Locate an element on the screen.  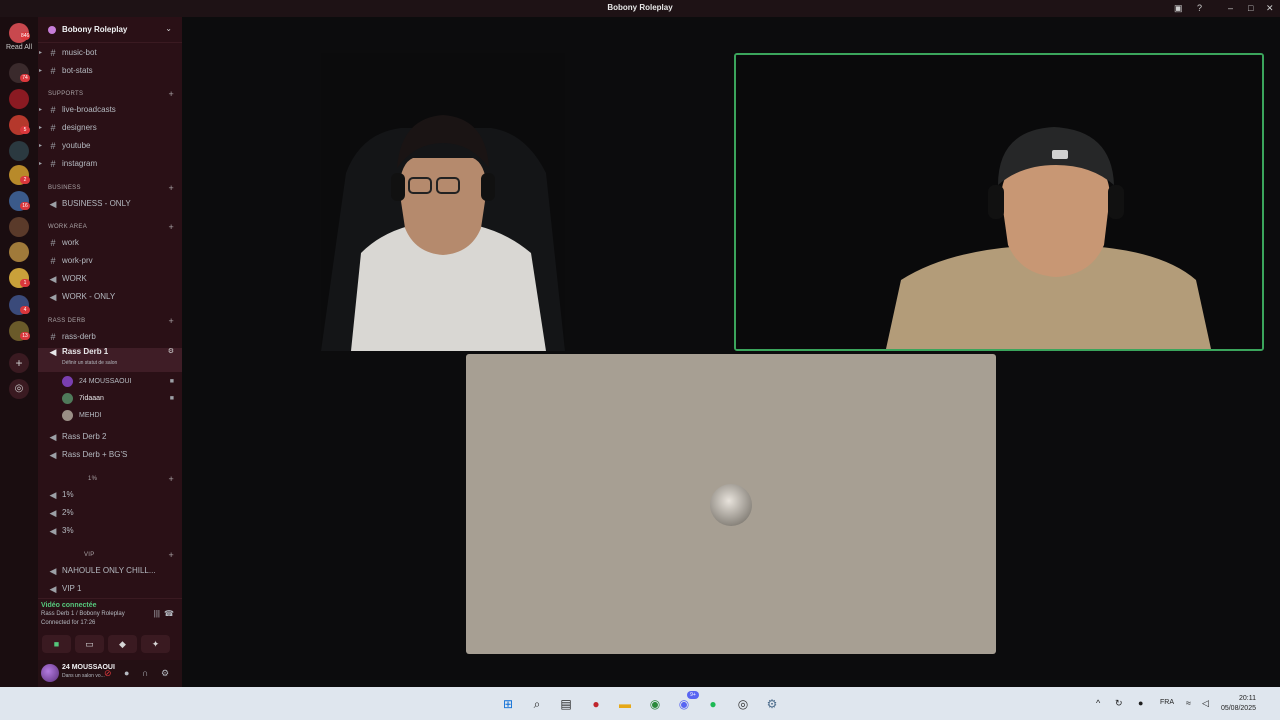
channel-label: live-broadcasts is located at coordinates (89, 109).